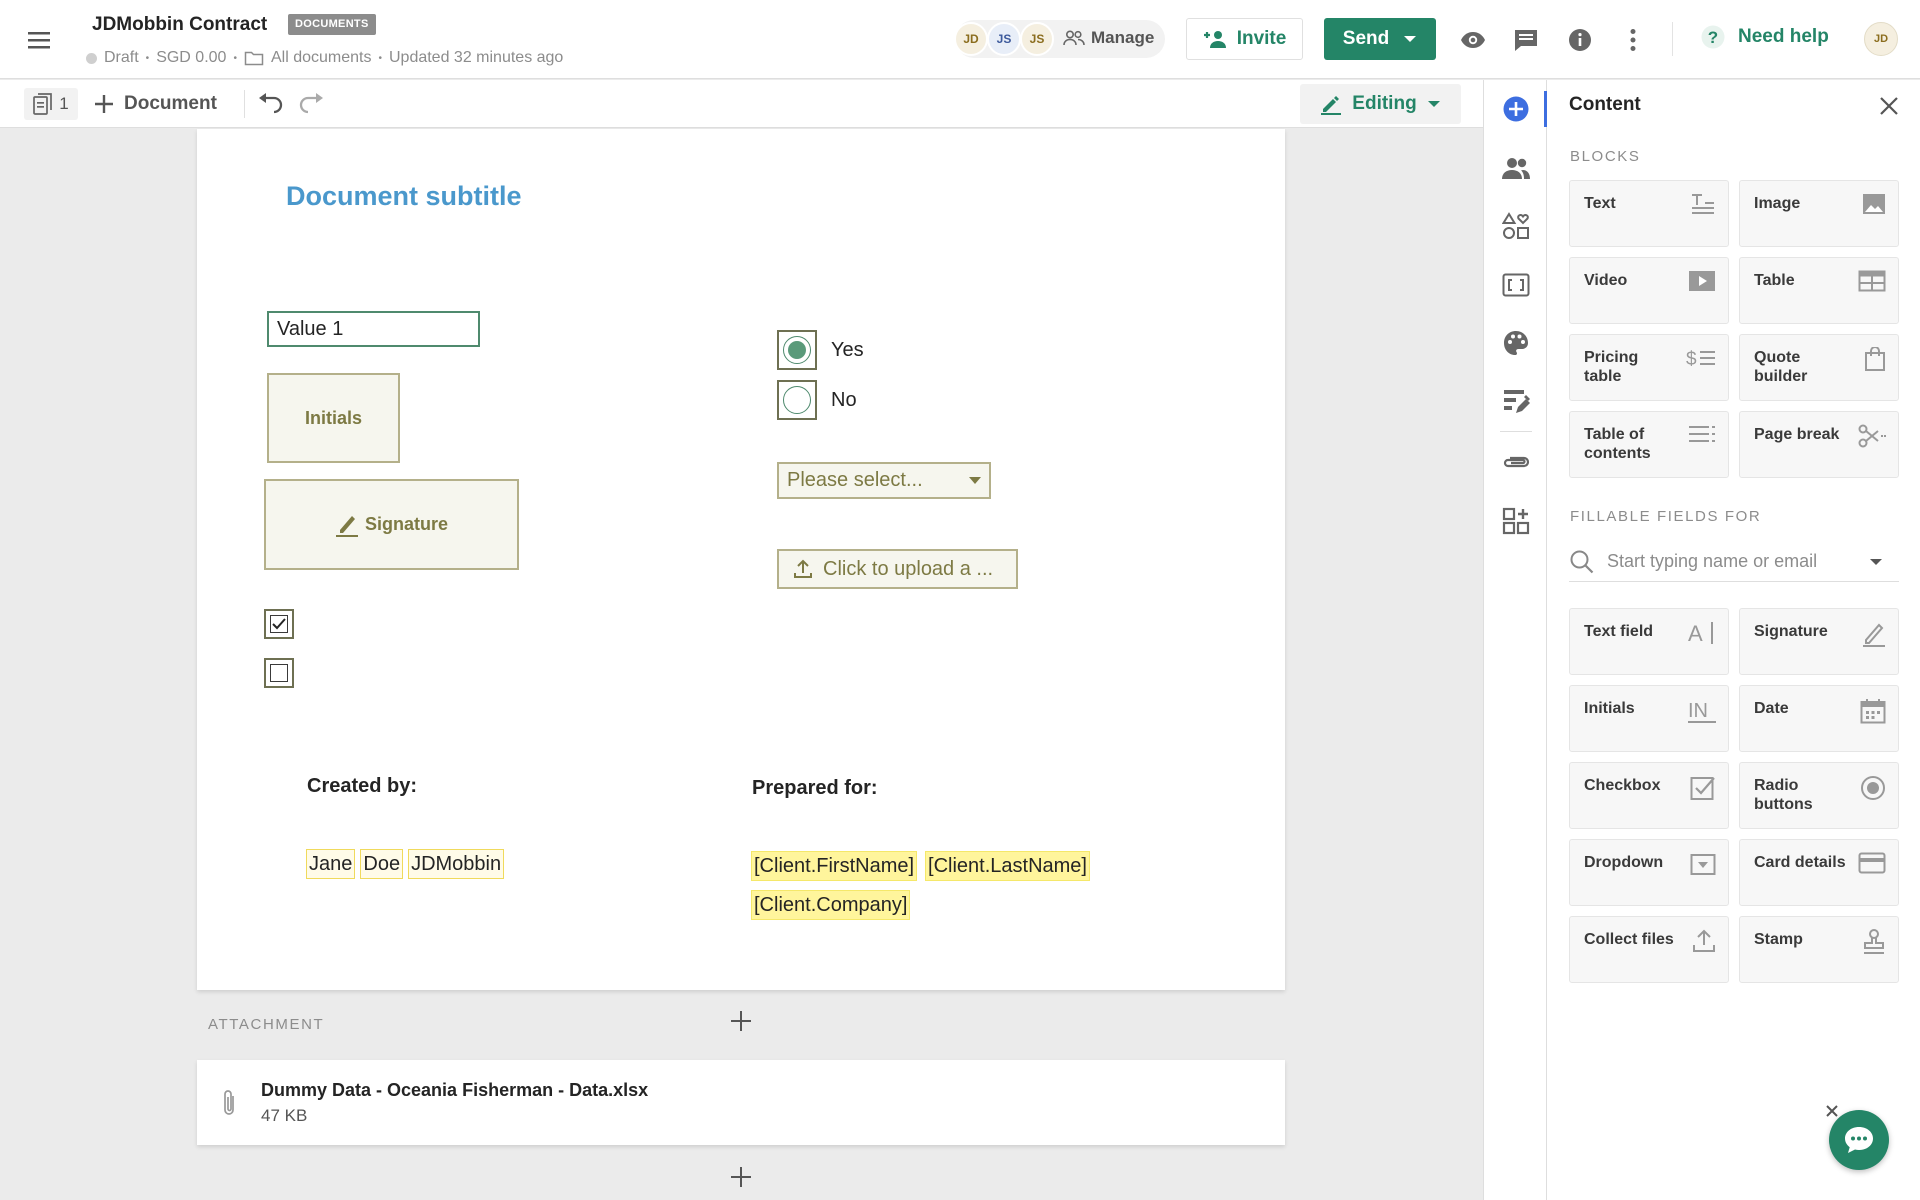  I want to click on field-tile-checkbox: Checkbox, so click(1649, 795).